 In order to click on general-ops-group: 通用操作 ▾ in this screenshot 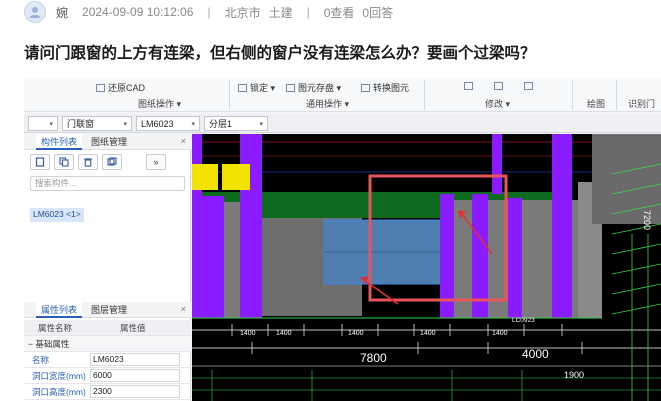, I will do `click(327, 103)`.